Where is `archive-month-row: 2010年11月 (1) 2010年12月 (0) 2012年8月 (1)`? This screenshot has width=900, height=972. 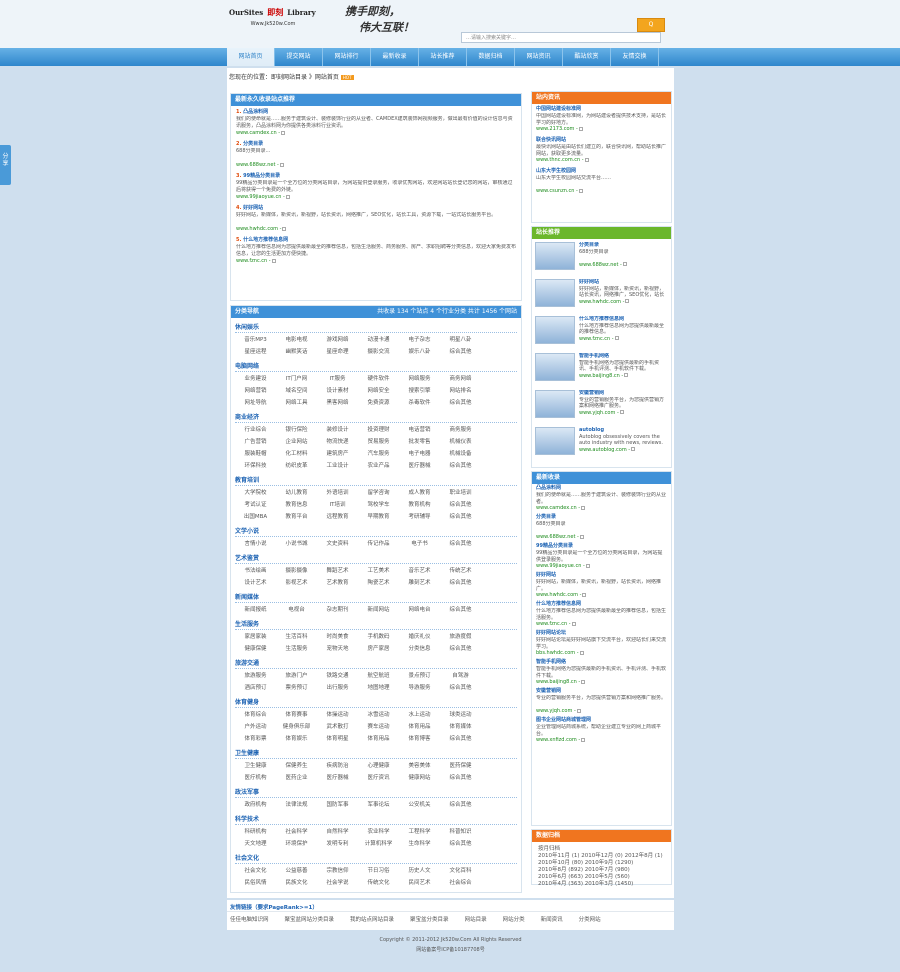
archive-month-row: 2010年11月 (1) 2010年12月 (0) 2012年8月 (1) is located at coordinates (601, 856).